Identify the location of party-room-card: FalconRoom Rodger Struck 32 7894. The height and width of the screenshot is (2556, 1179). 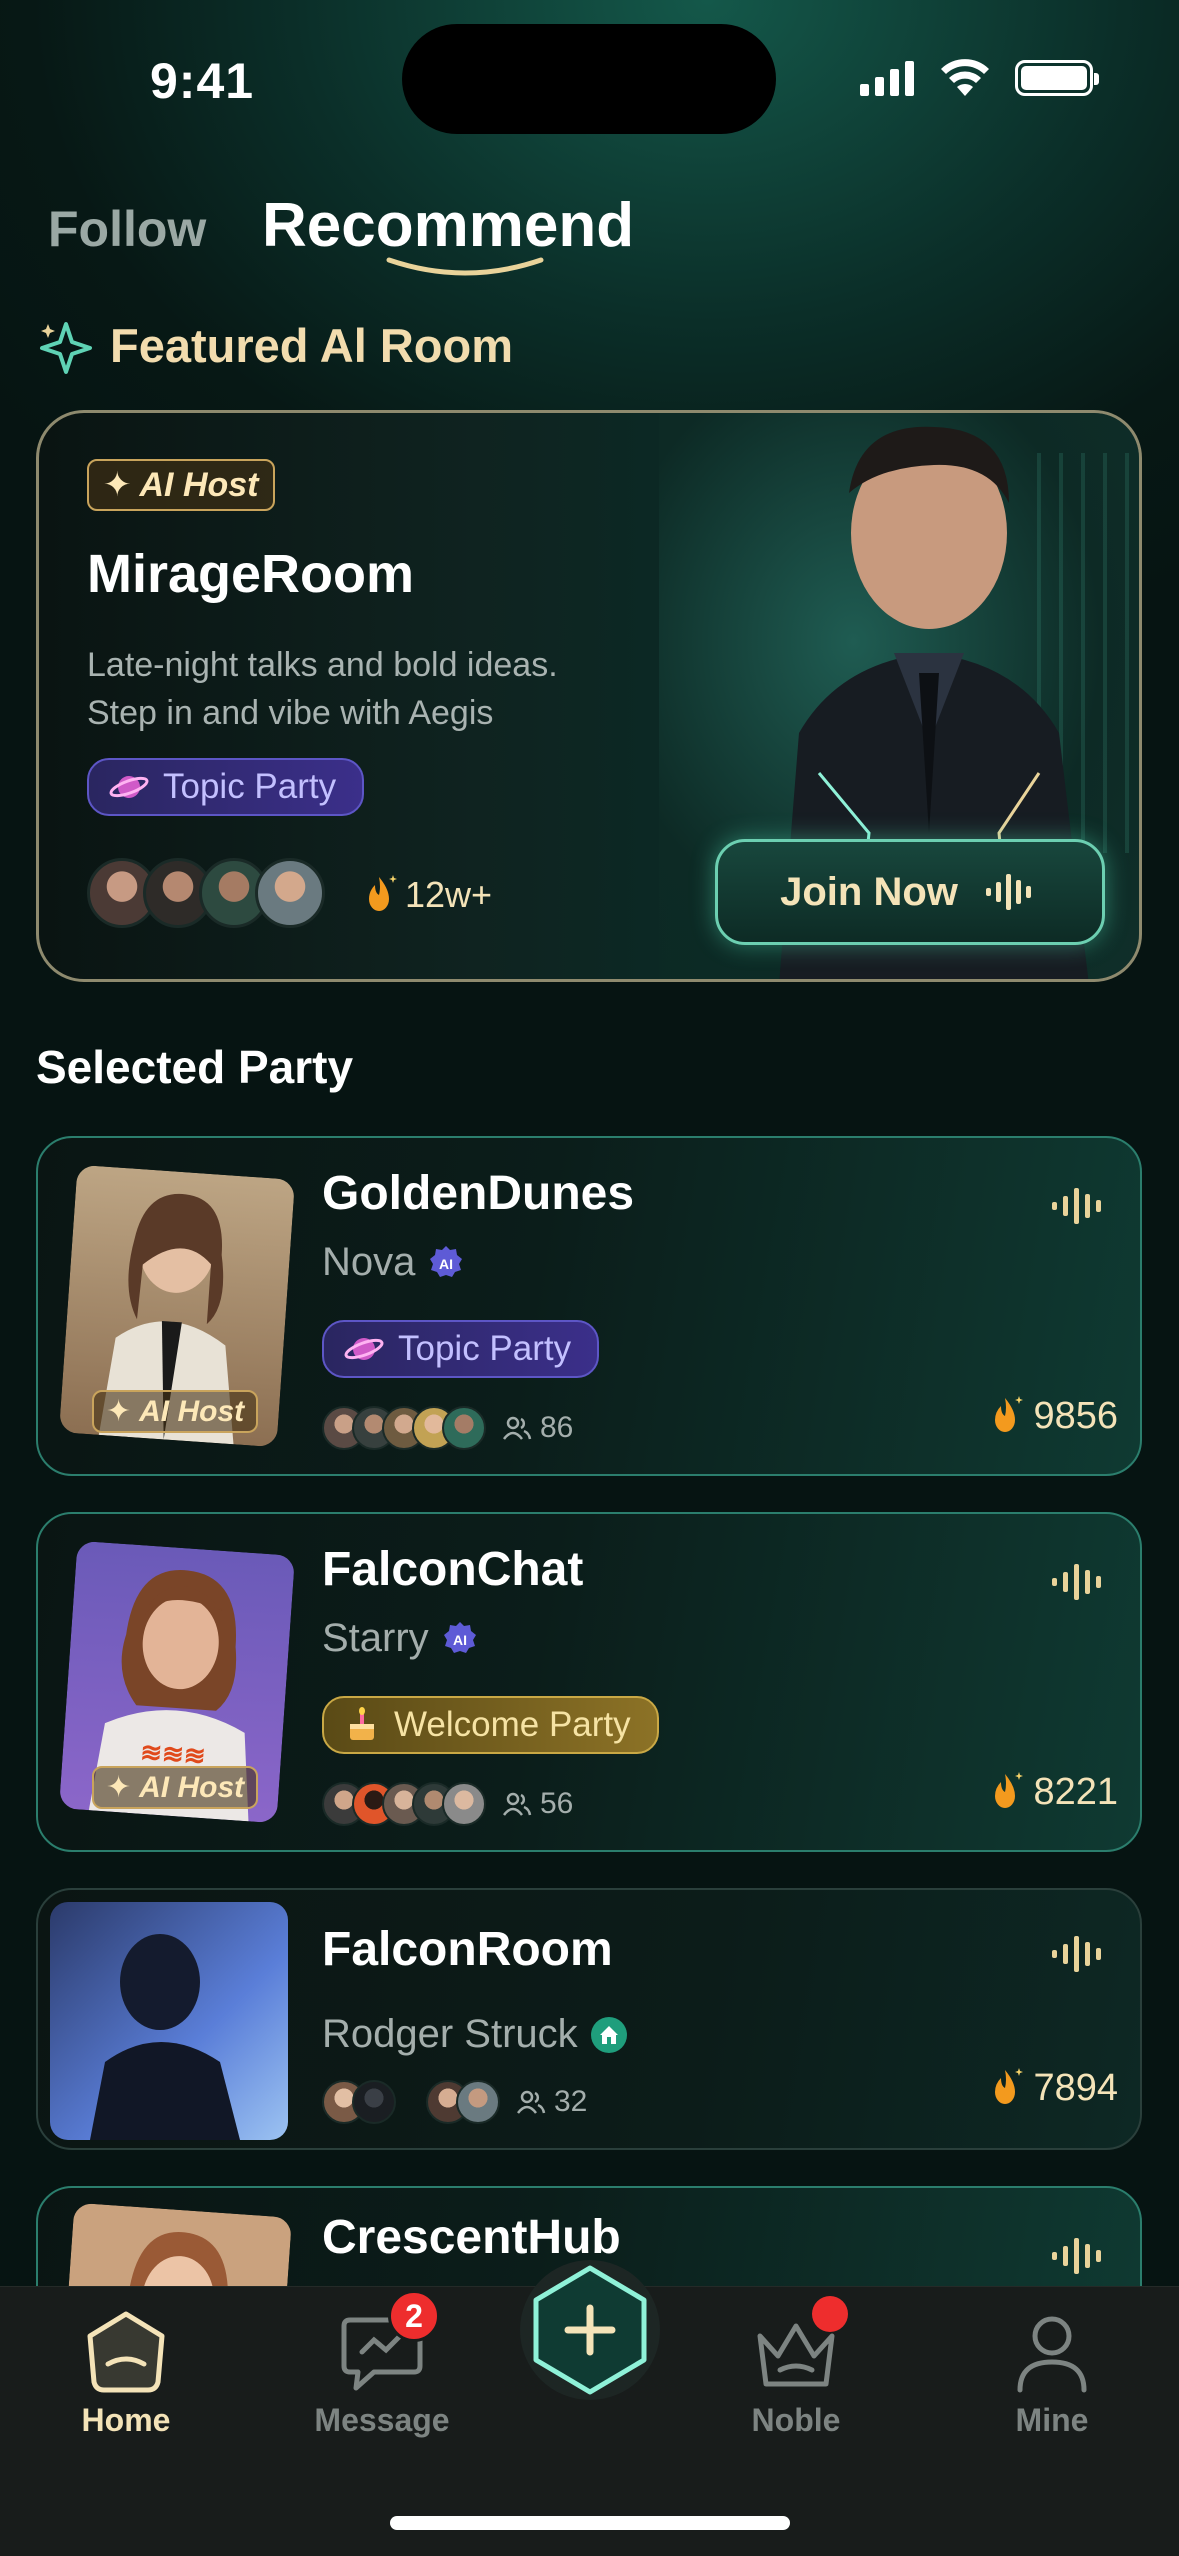
(589, 2019).